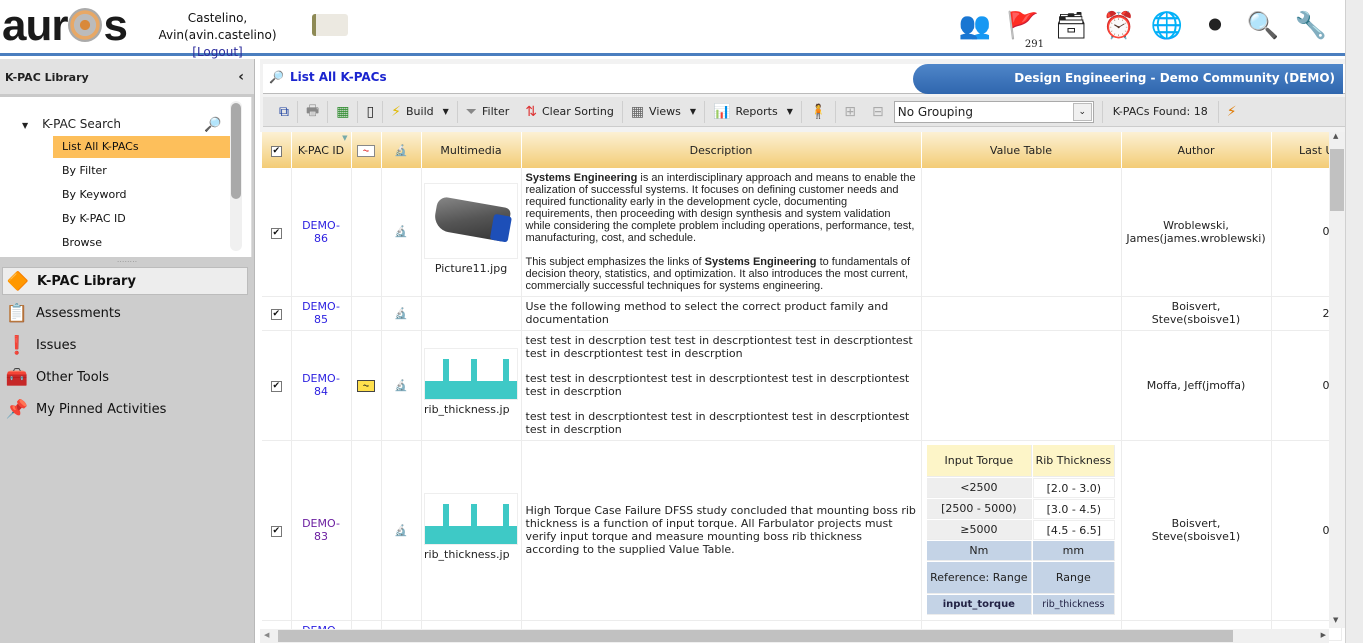 The image size is (1363, 643). I want to click on filter-button: ⏷ Filter, so click(487, 112).